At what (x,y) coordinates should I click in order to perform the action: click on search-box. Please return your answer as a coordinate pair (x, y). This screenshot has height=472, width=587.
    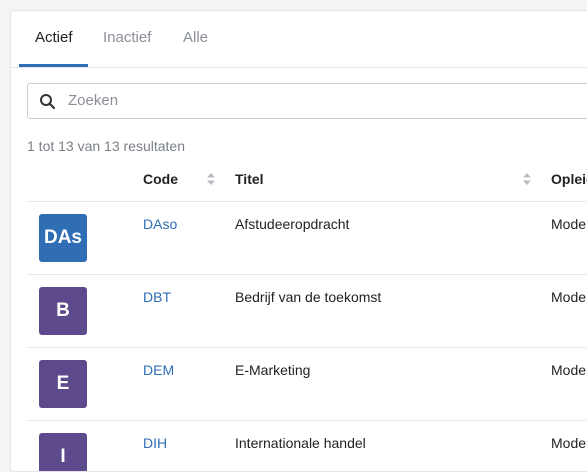
    Looking at the image, I should click on (307, 101).